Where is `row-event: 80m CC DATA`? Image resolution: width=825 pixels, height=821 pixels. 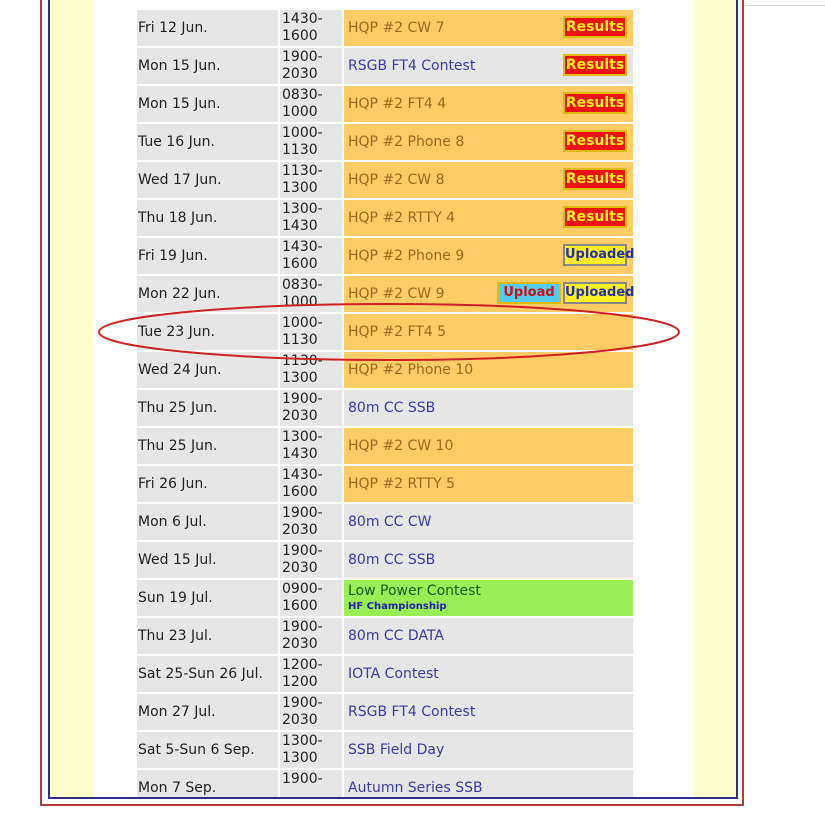
row-event: 80m CC DATA is located at coordinates (488, 636).